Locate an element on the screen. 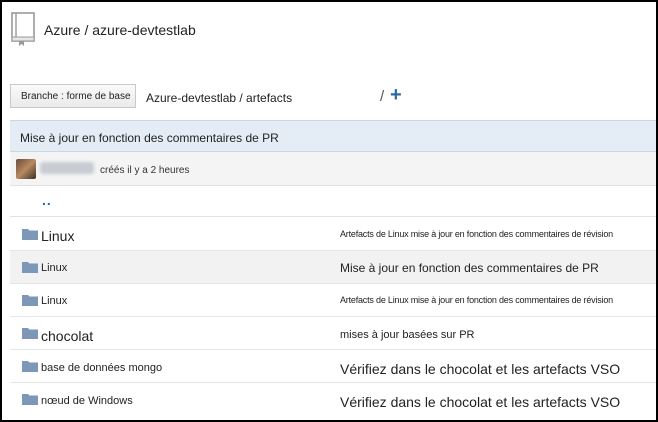 The width and height of the screenshot is (658, 422). branch-selector-button: Branche : forme de base is located at coordinates (73, 96).